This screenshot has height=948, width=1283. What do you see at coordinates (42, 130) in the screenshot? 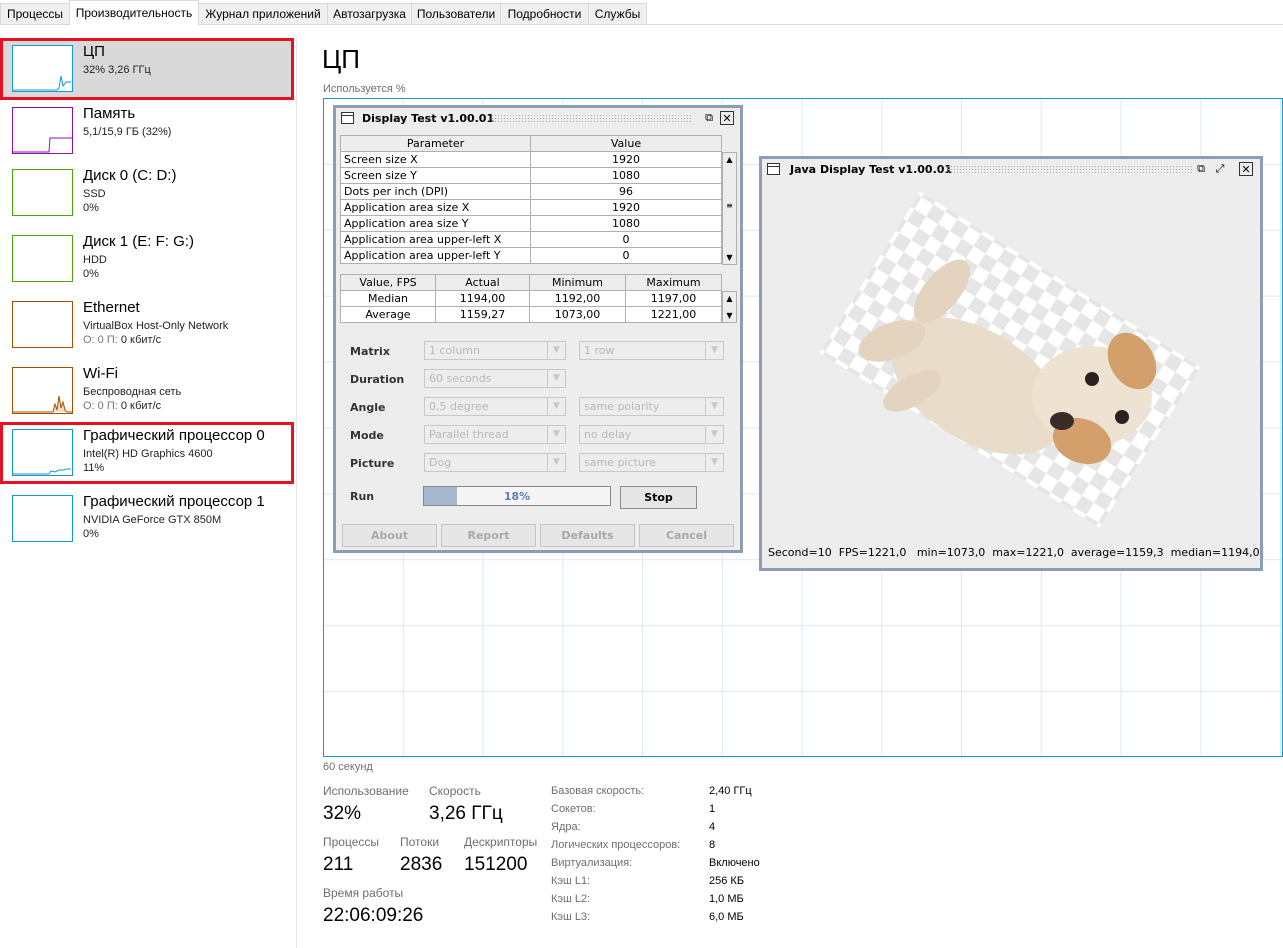
I see `memory-thumbnail-graph` at bounding box center [42, 130].